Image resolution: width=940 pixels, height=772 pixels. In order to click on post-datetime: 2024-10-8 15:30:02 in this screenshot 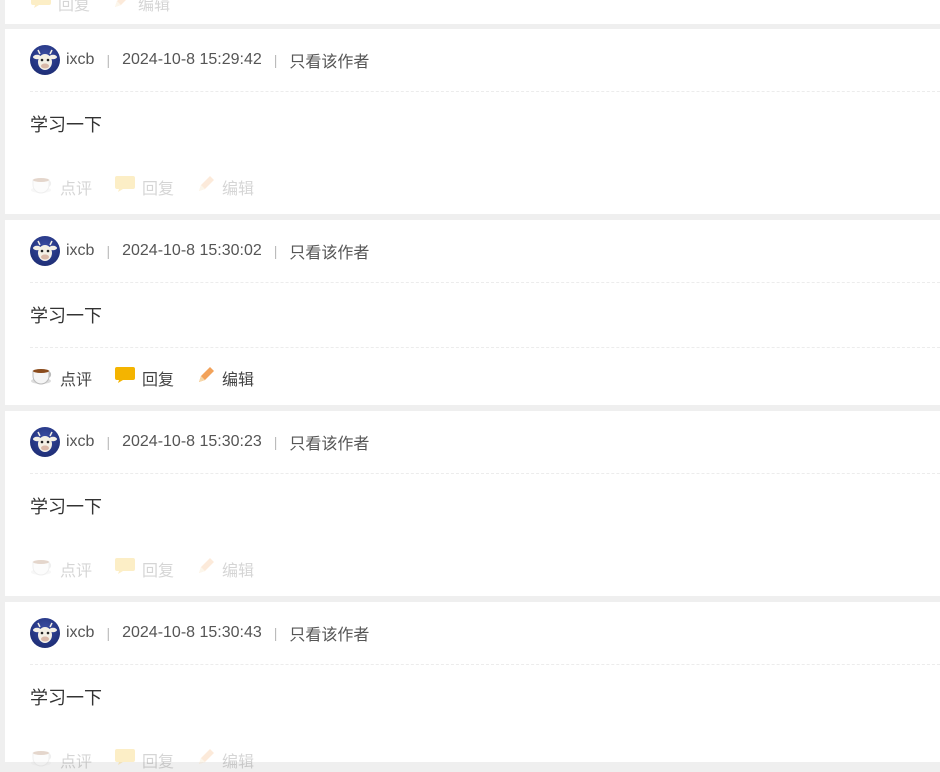, I will do `click(192, 250)`.